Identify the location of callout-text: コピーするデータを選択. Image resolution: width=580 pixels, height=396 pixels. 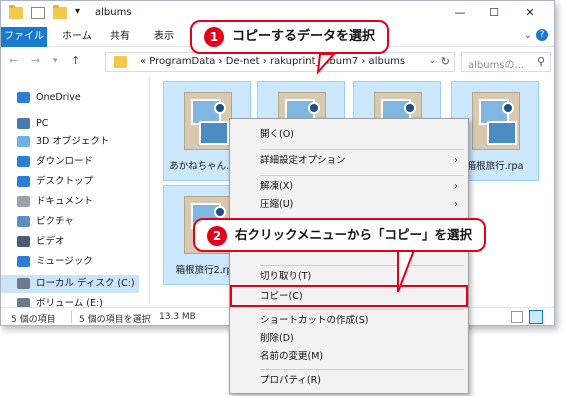
(304, 36).